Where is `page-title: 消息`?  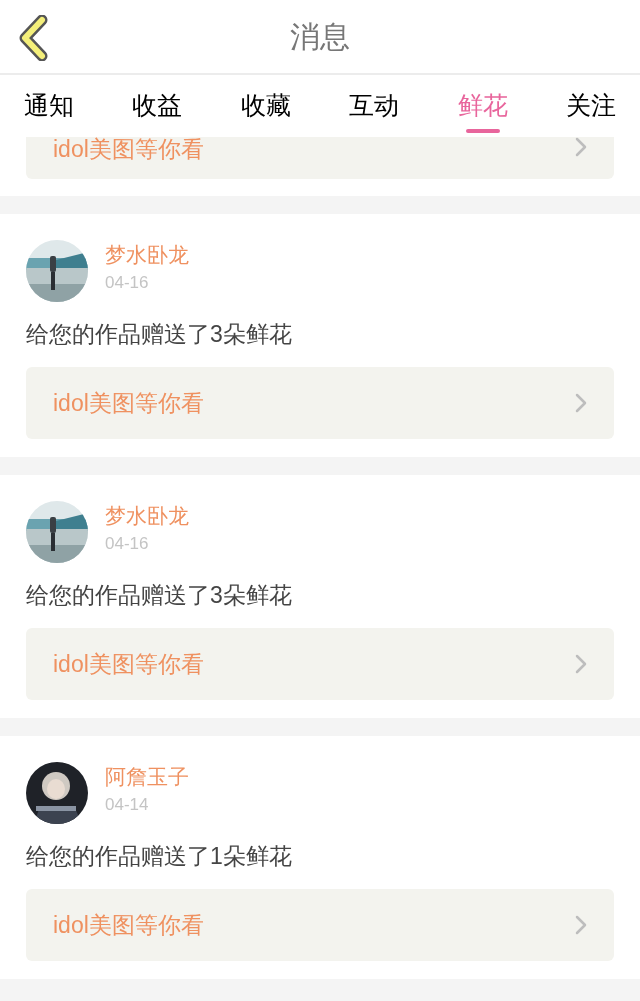 page-title: 消息 is located at coordinates (320, 37).